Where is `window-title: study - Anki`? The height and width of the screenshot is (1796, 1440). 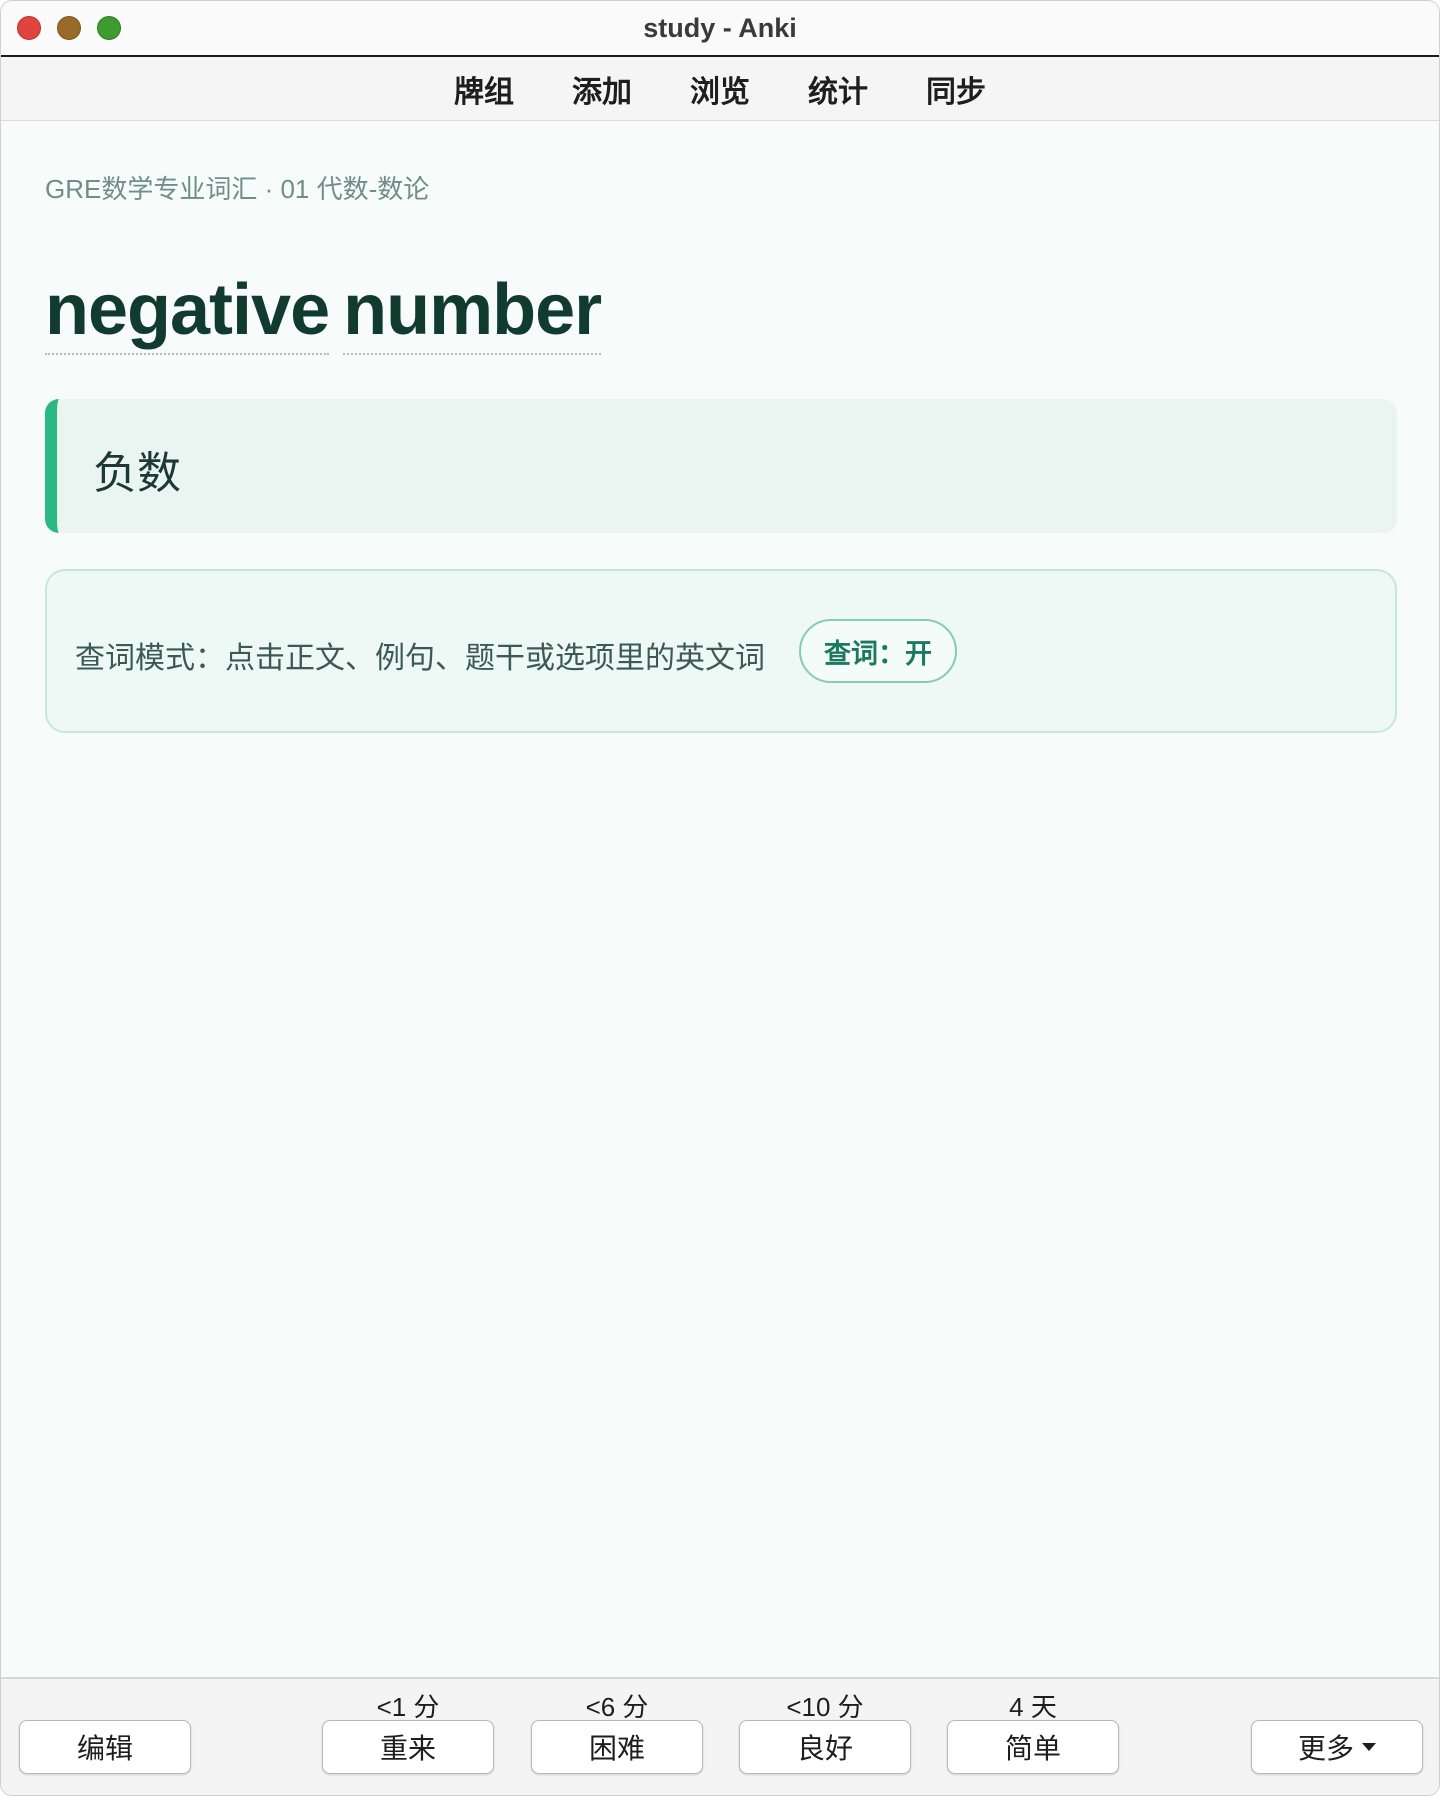 window-title: study - Anki is located at coordinates (720, 28).